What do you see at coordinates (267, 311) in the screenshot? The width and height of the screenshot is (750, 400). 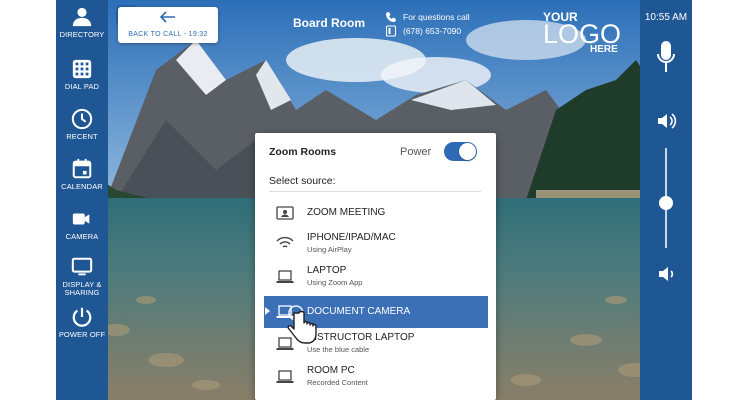 I see `selection-arrow-icon` at bounding box center [267, 311].